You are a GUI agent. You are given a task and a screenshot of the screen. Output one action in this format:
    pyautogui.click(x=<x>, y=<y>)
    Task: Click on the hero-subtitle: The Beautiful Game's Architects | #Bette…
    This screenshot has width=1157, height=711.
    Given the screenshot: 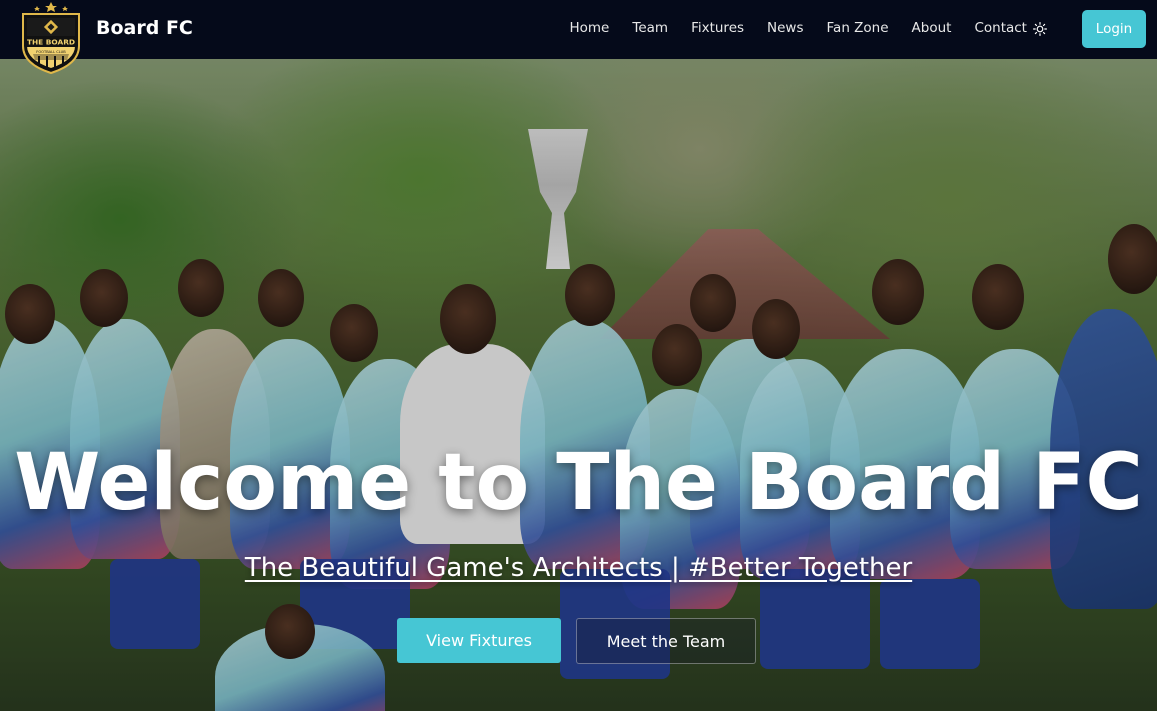 What is the action you would take?
    pyautogui.click(x=578, y=568)
    